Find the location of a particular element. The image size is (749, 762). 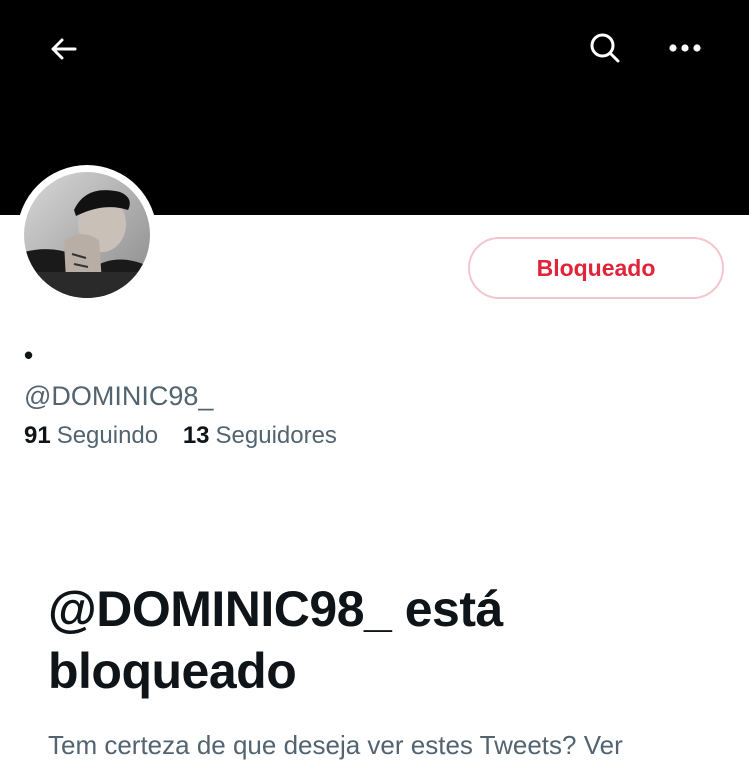

avatar-photo is located at coordinates (87, 235).